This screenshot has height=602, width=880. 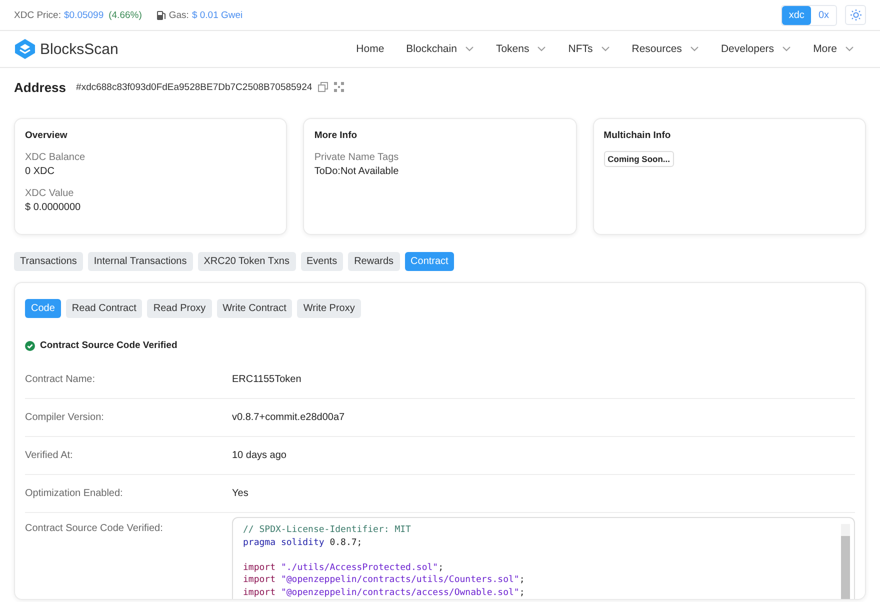 What do you see at coordinates (431, 49) in the screenshot?
I see `nav-item: Blockchain` at bounding box center [431, 49].